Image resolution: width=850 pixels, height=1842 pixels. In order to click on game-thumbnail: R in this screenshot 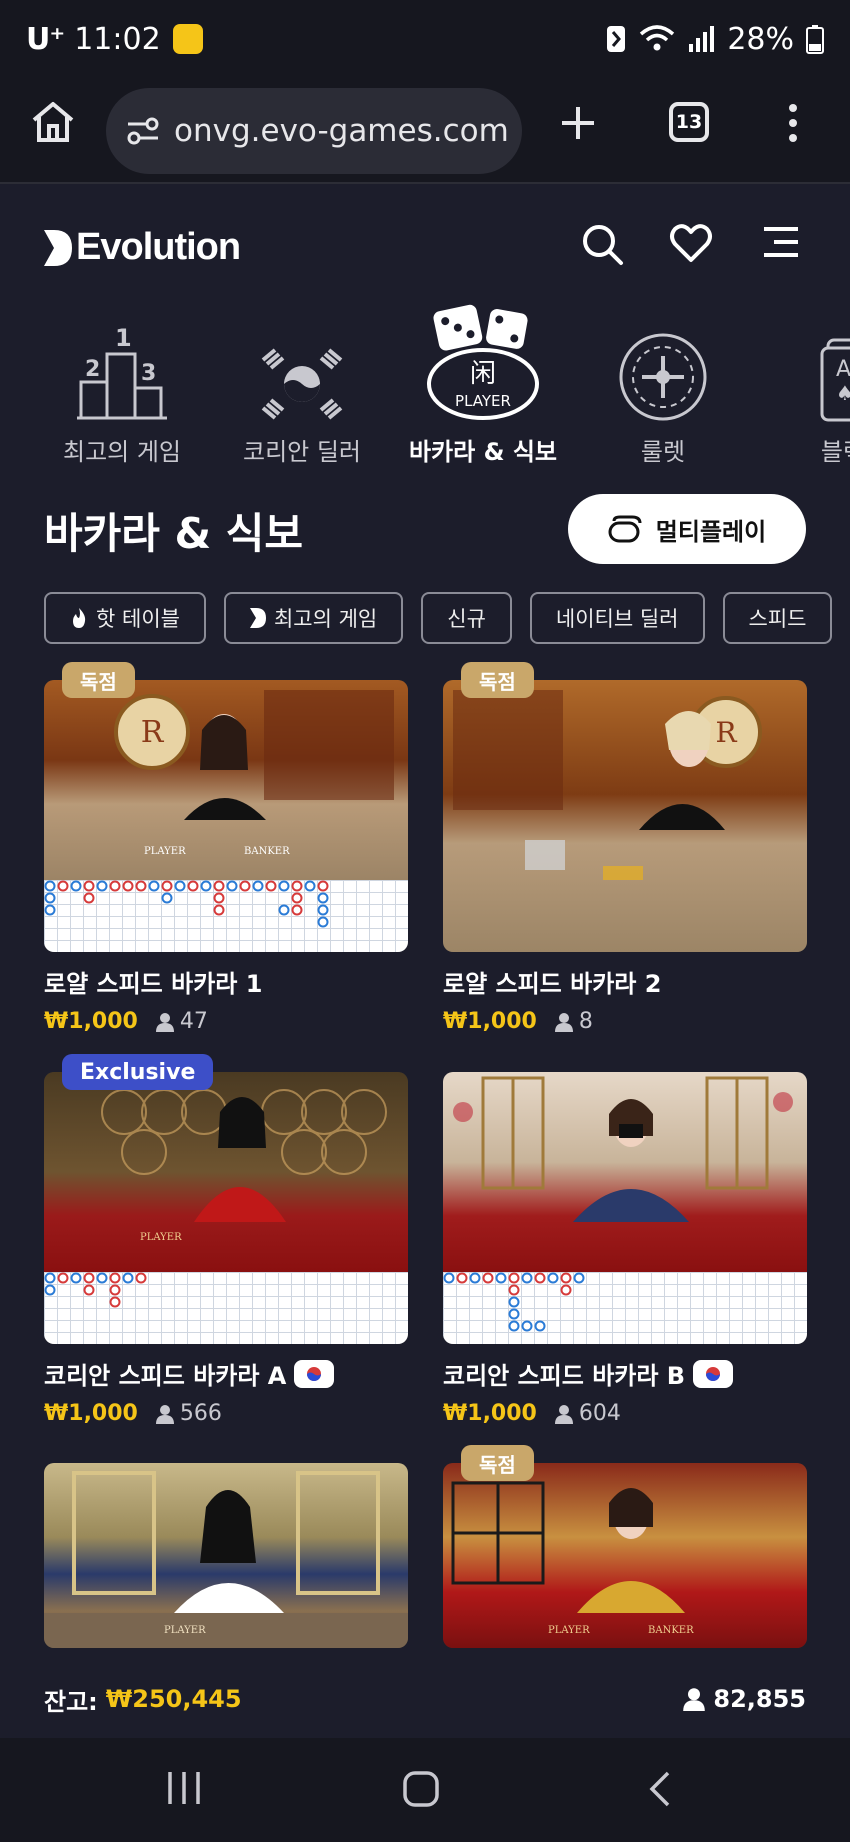, I will do `click(625, 816)`.